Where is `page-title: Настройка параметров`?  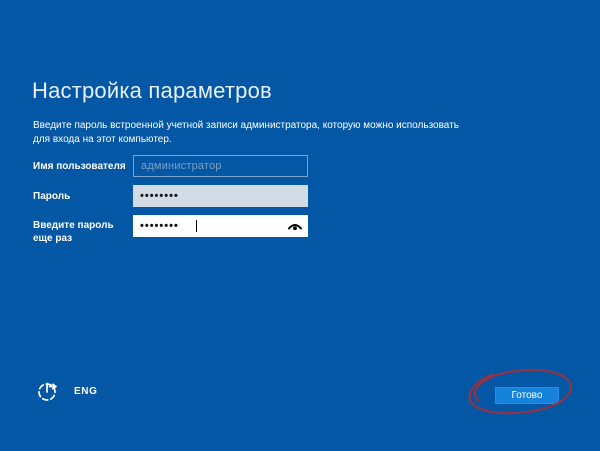
page-title: Настройка параметров is located at coordinates (152, 90).